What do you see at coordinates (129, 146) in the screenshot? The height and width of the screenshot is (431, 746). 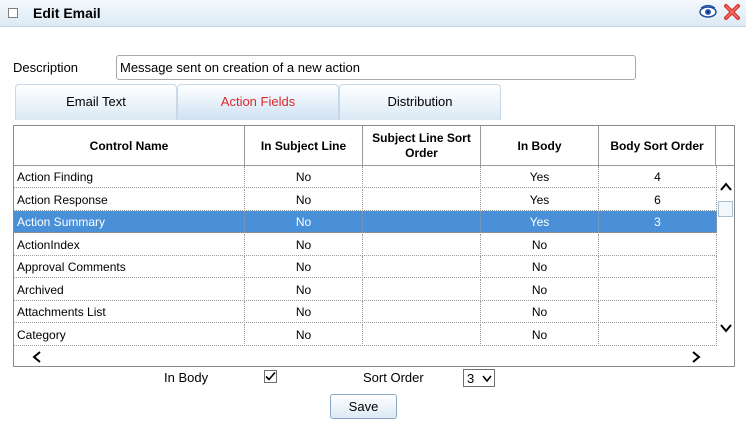 I see `column-header-control-name: Control Name` at bounding box center [129, 146].